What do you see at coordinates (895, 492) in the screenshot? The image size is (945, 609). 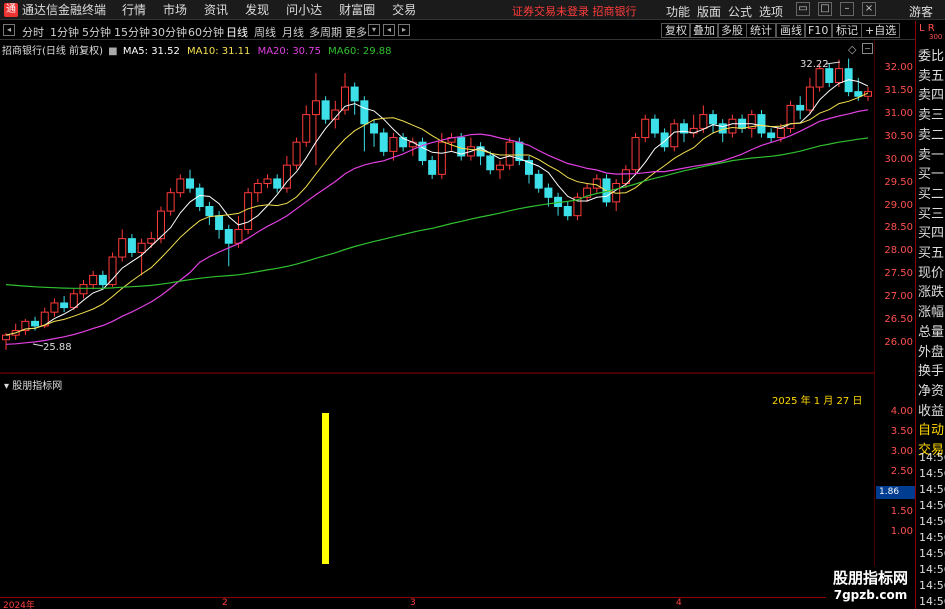 I see `current-value-box: 1.86` at bounding box center [895, 492].